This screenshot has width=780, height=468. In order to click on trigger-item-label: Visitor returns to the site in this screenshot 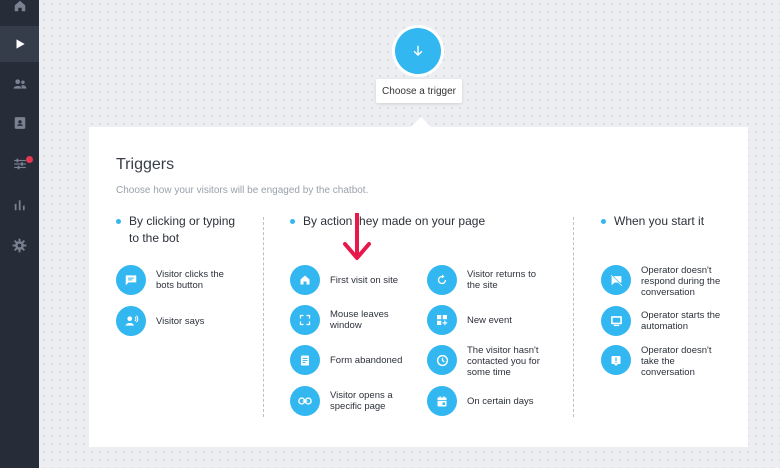, I will do `click(501, 280)`.